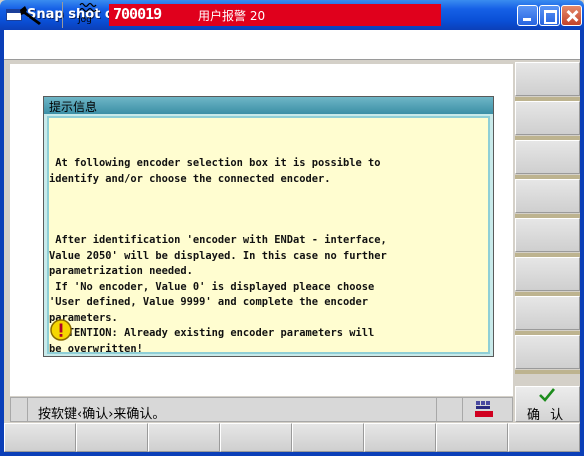  What do you see at coordinates (484, 409) in the screenshot?
I see `ecs-icon` at bounding box center [484, 409].